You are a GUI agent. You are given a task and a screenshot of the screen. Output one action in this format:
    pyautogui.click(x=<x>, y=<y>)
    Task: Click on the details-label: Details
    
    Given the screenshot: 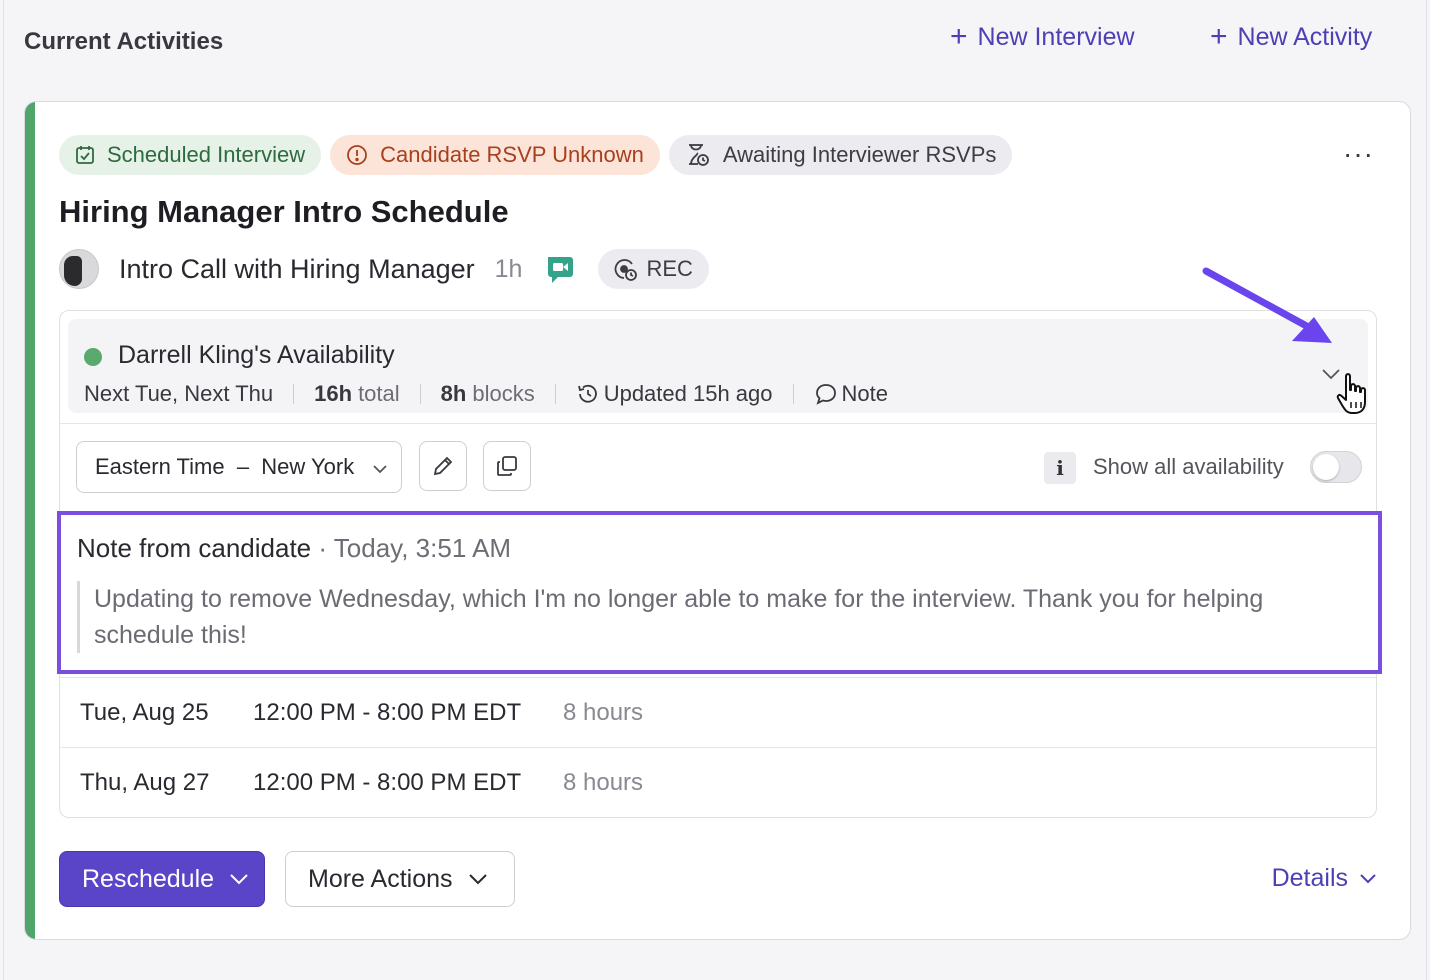 What is the action you would take?
    pyautogui.click(x=1309, y=878)
    